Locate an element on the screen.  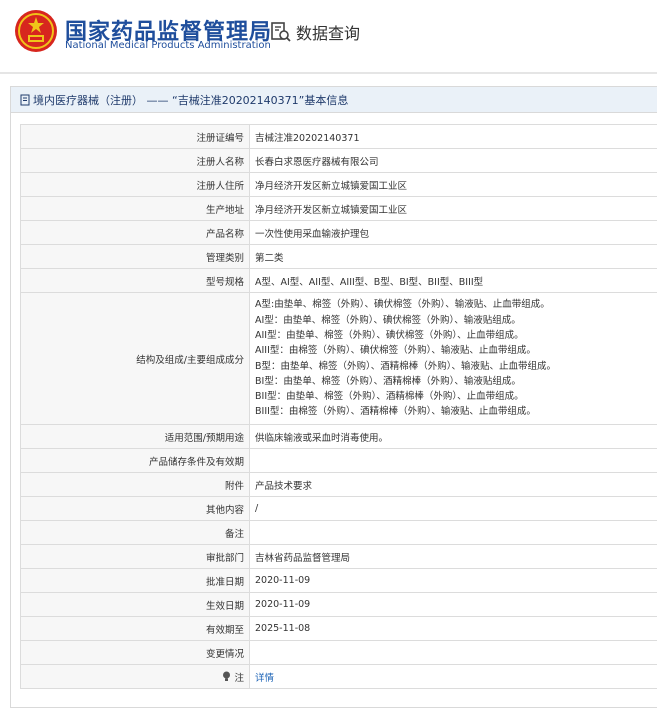
structure-line: BI型：由垫单、棉签（外购）、酒精棉棒（外购）、输液贴组成。 is located at coordinates (456, 381).